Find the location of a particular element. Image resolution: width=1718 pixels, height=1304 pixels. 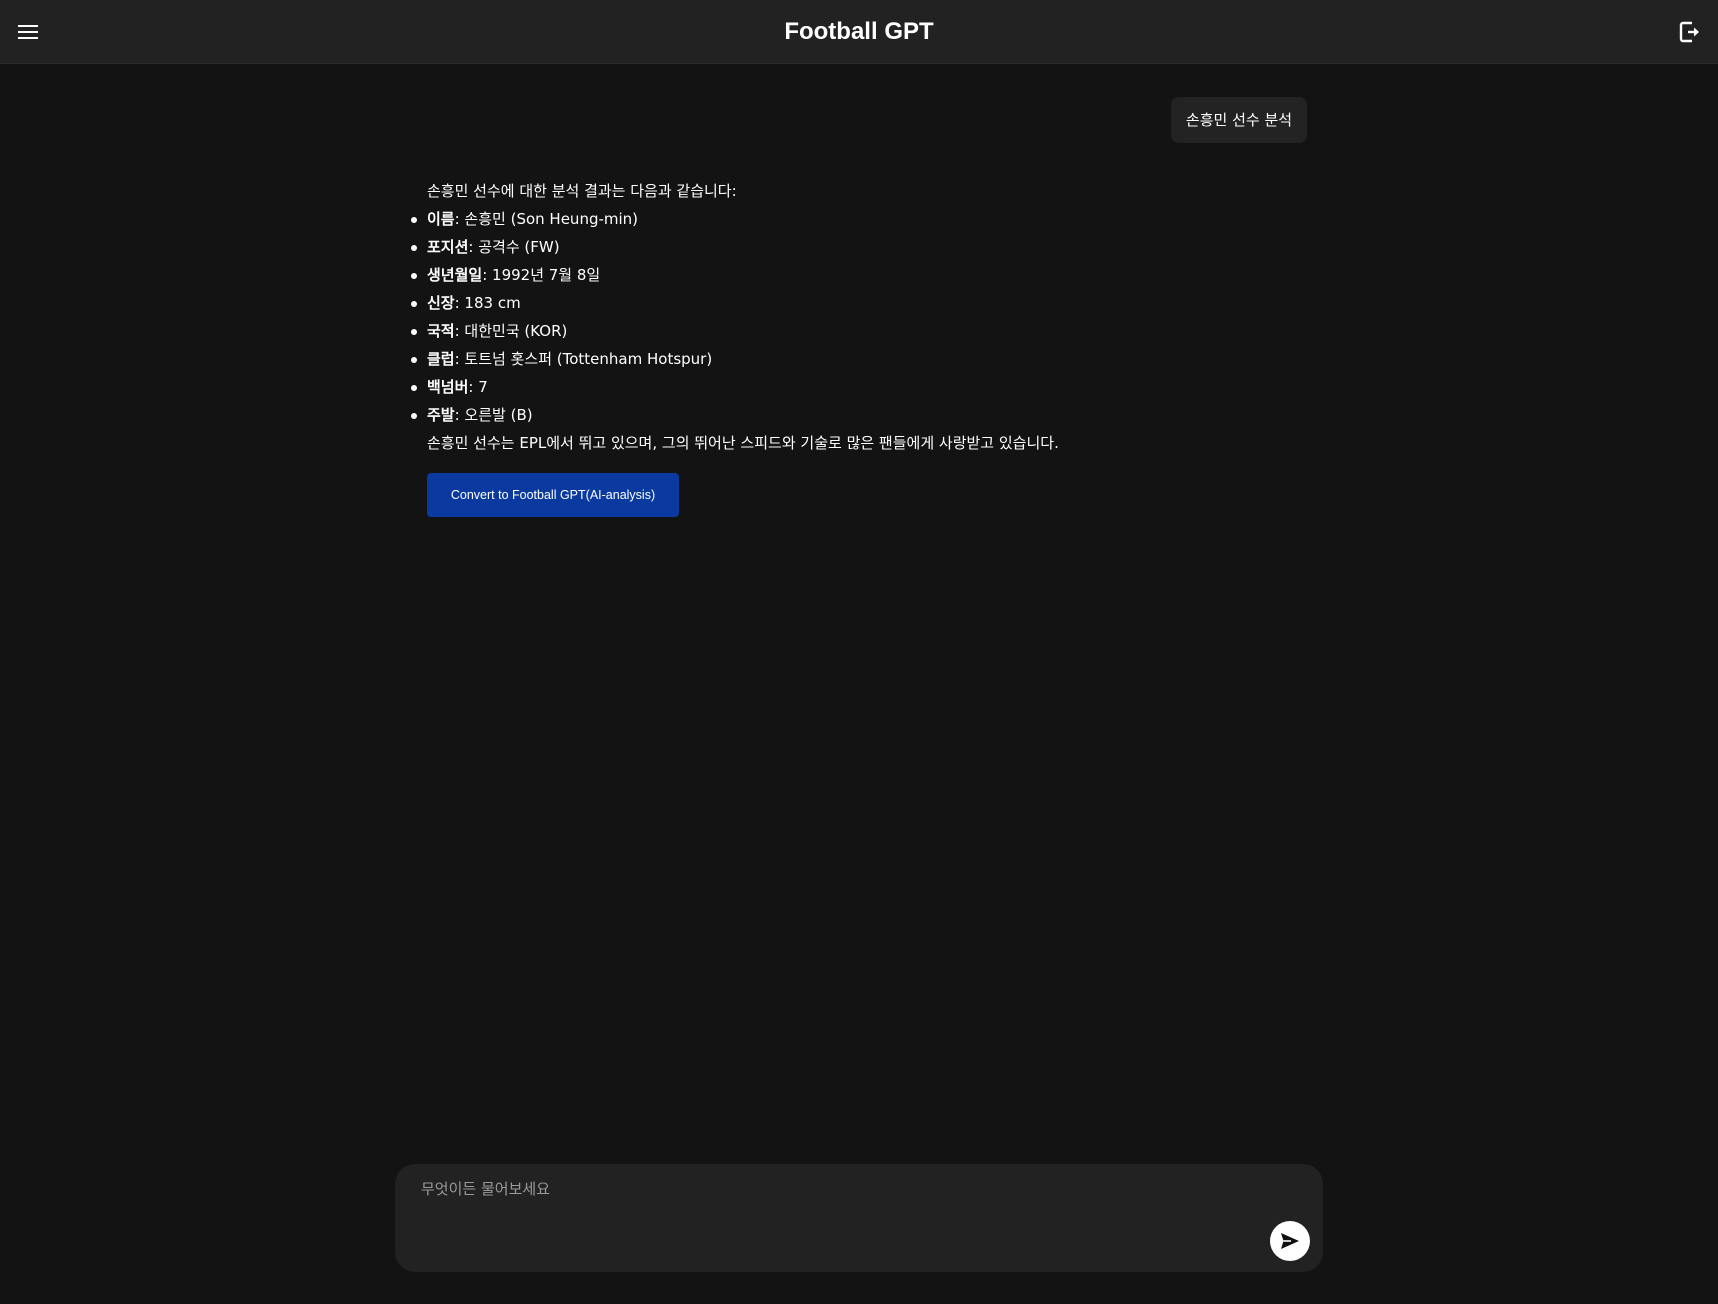

detail-value: : 손흥민 (Son Heung-min) is located at coordinates (546, 219).